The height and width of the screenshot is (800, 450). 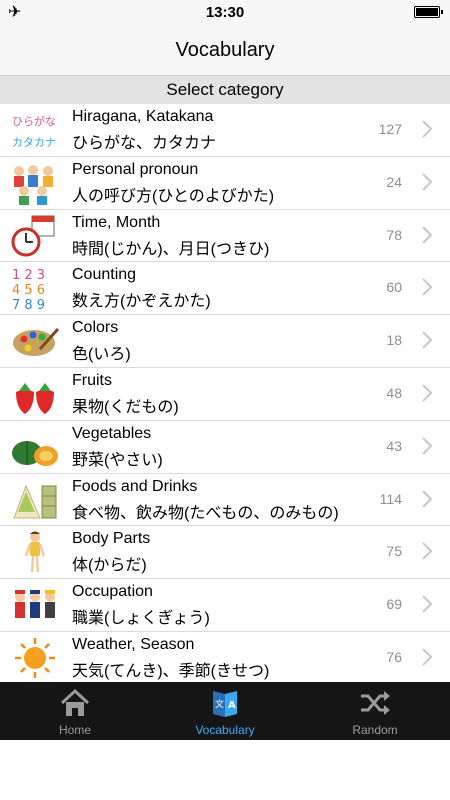 What do you see at coordinates (33, 236) in the screenshot?
I see `clock-calendar-icon` at bounding box center [33, 236].